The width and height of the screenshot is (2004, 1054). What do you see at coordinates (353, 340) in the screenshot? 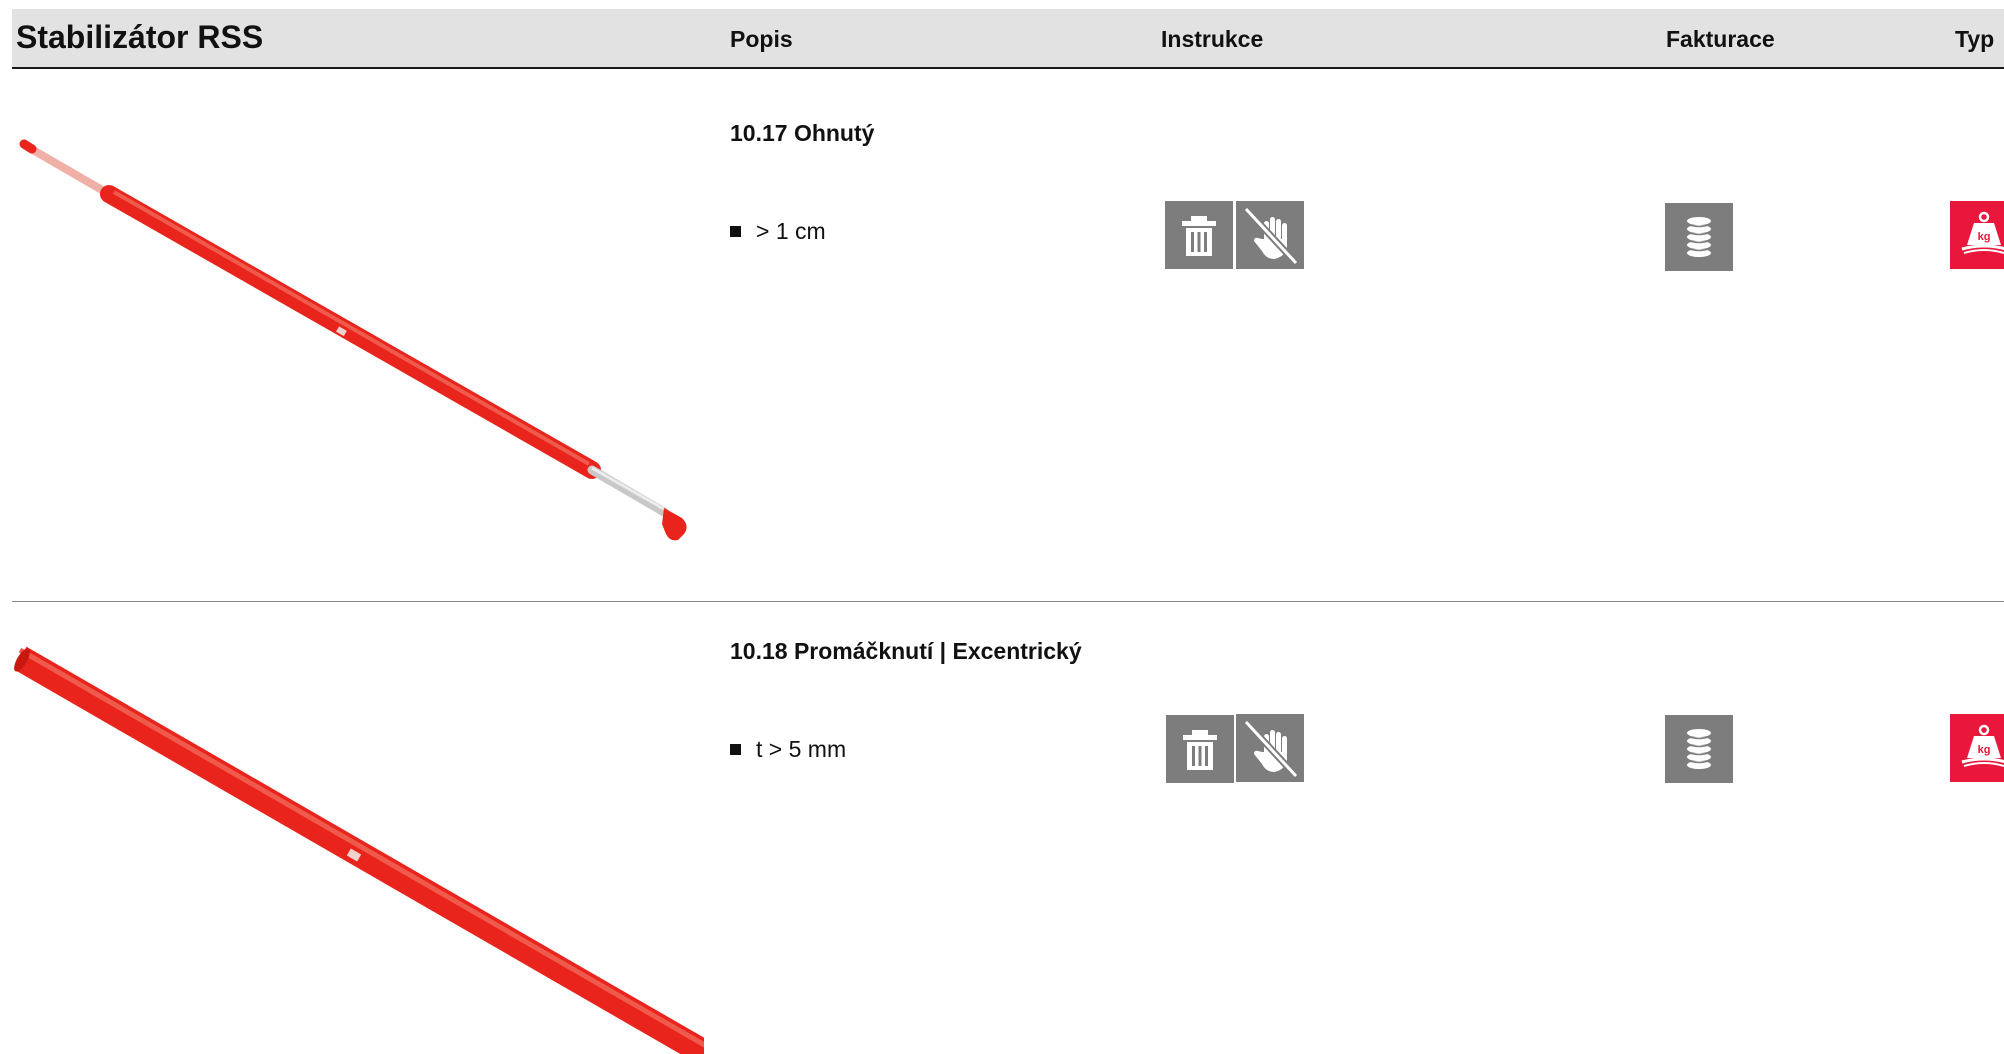
I see `bent-stabilizer-image` at bounding box center [353, 340].